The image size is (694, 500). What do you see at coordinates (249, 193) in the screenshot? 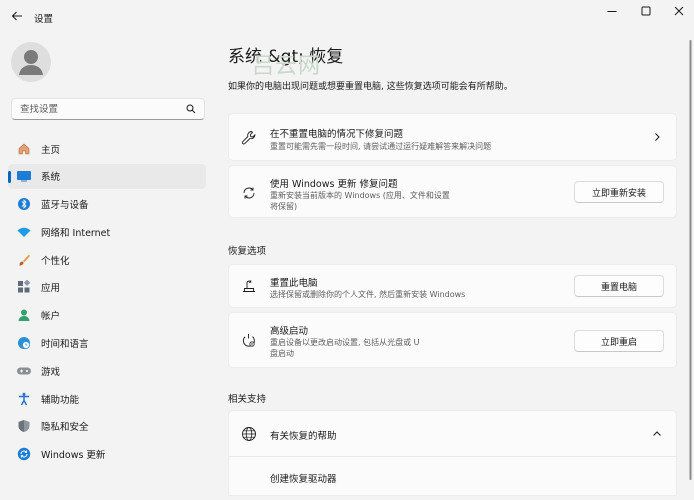
I see `refresh-icon` at bounding box center [249, 193].